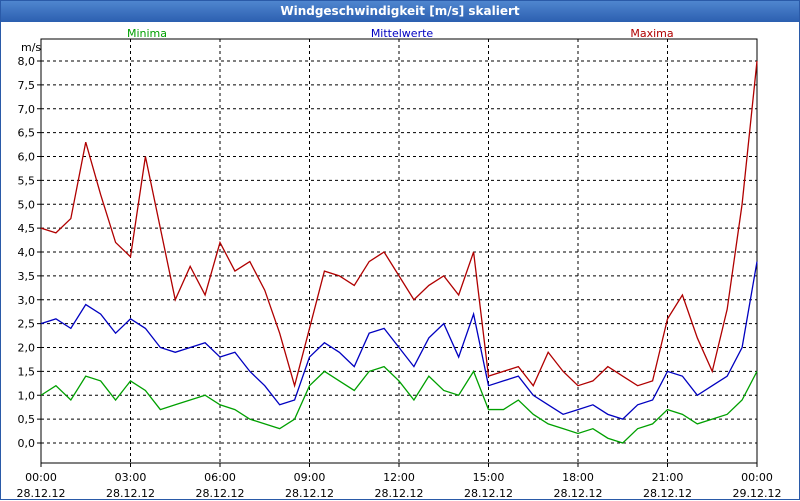 This screenshot has height=501, width=800. Describe the element at coordinates (27, 228) in the screenshot. I see `y-tick-label: 4,5` at that location.